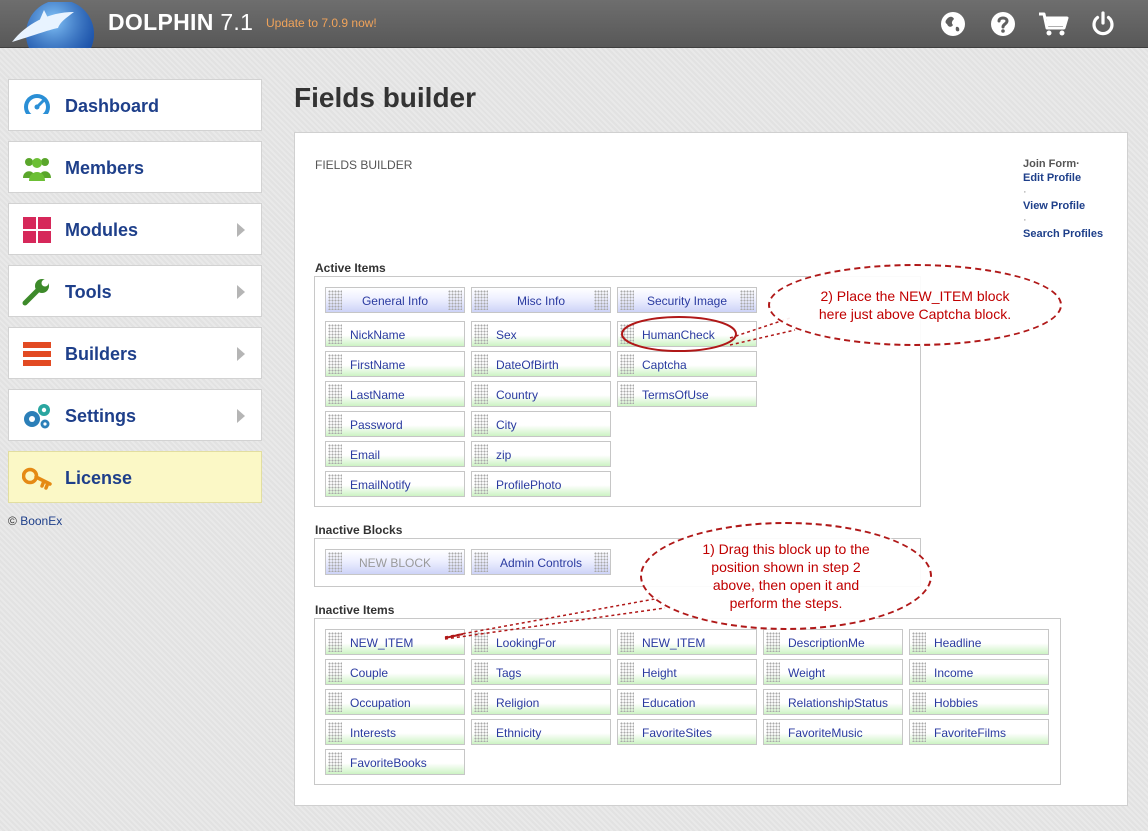 The image size is (1148, 831). I want to click on field-item-headline: Headline, so click(979, 642).